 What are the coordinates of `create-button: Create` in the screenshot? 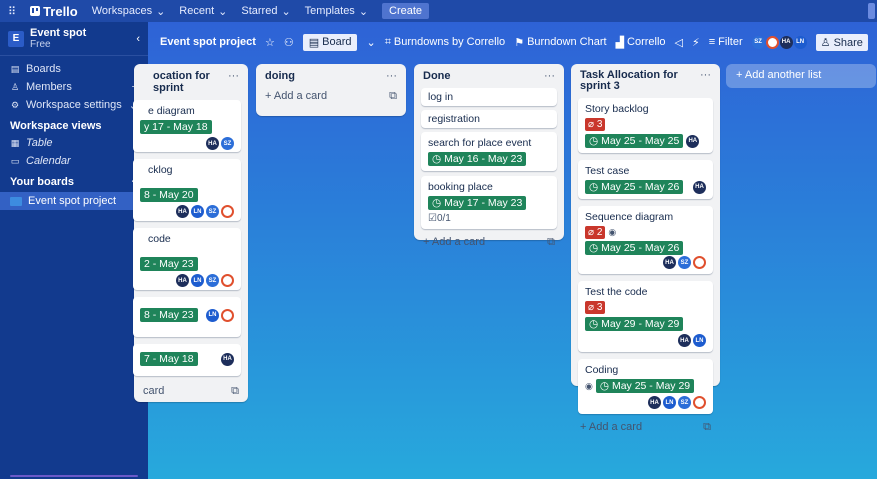 It's located at (406, 11).